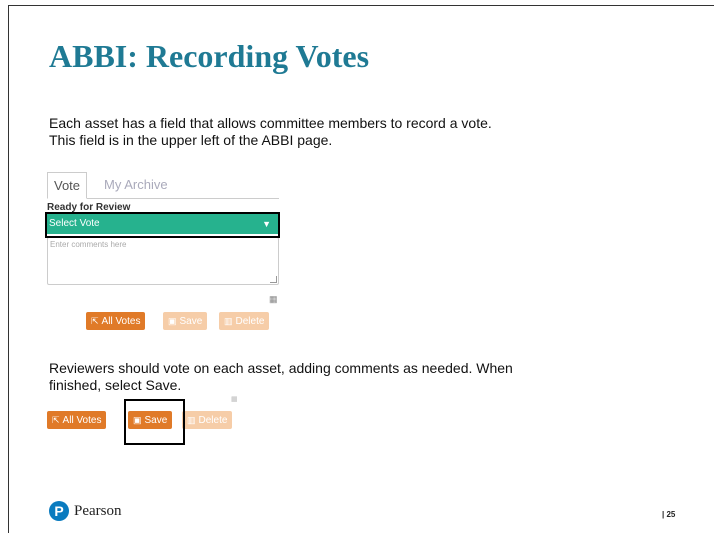  Describe the element at coordinates (8, 269) in the screenshot. I see `slide-frame-left` at that location.